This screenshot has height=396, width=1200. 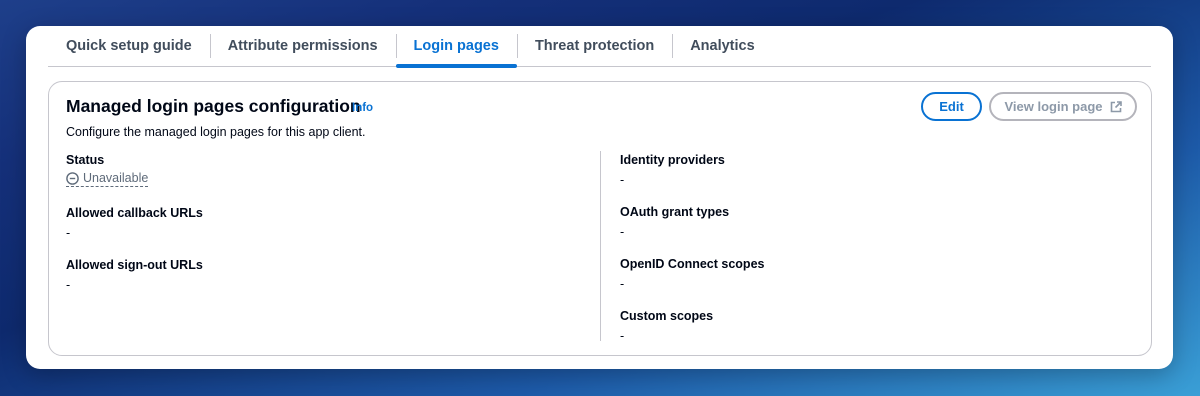 What do you see at coordinates (675, 212) in the screenshot?
I see `oauth-grant-types-label: OAuth grant types` at bounding box center [675, 212].